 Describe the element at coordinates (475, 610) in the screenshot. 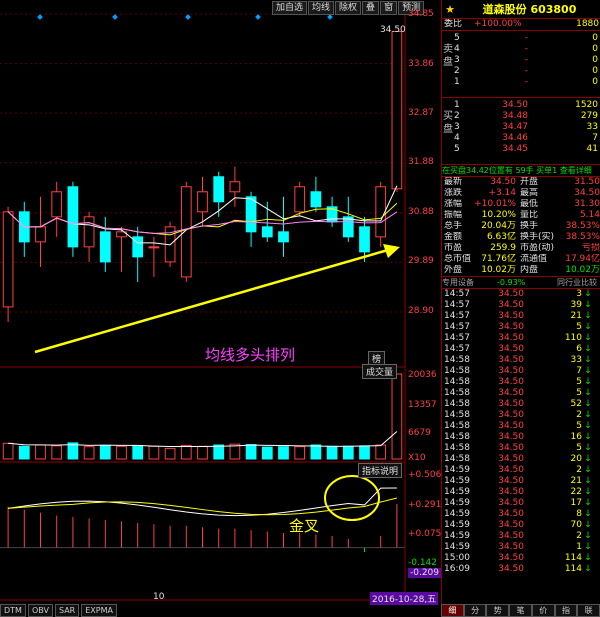

I see `tab-minute: 分` at that location.